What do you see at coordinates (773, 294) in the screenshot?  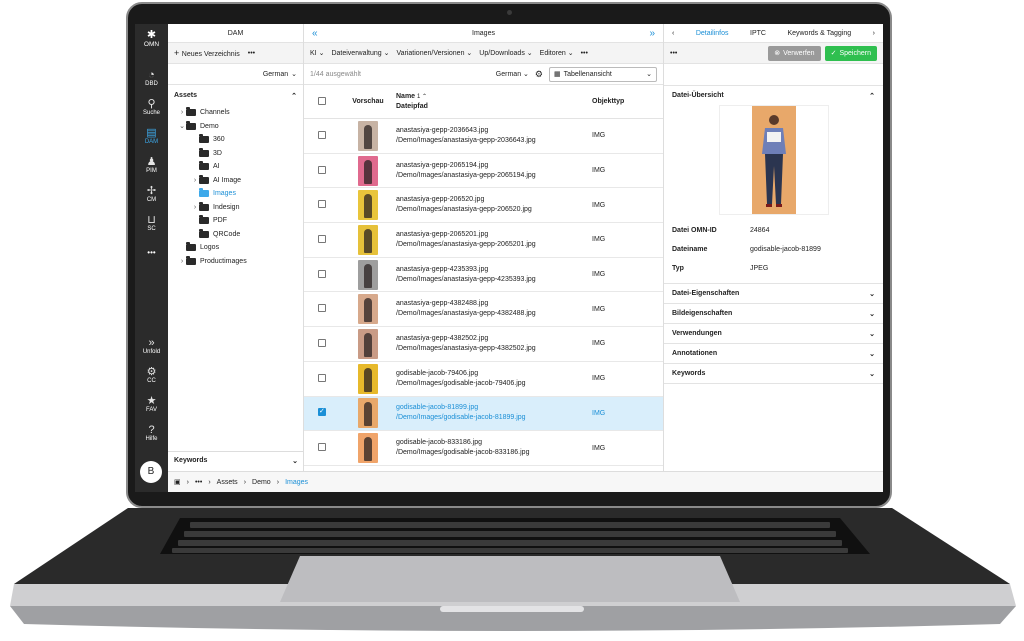 I see `section-datei-eigenschaften: Datei-Eigenschaften ⌄` at bounding box center [773, 294].